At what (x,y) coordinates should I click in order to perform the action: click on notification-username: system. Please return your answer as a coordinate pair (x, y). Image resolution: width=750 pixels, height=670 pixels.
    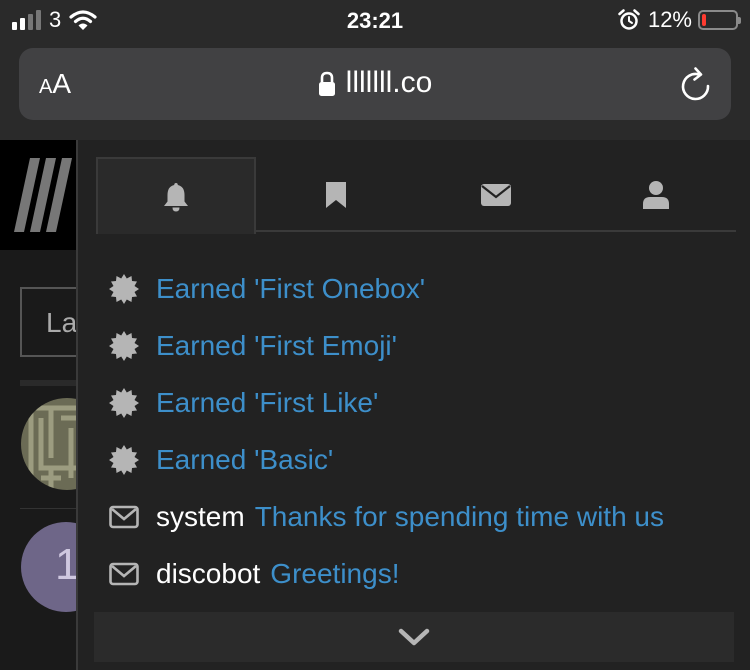
    Looking at the image, I should click on (200, 516).